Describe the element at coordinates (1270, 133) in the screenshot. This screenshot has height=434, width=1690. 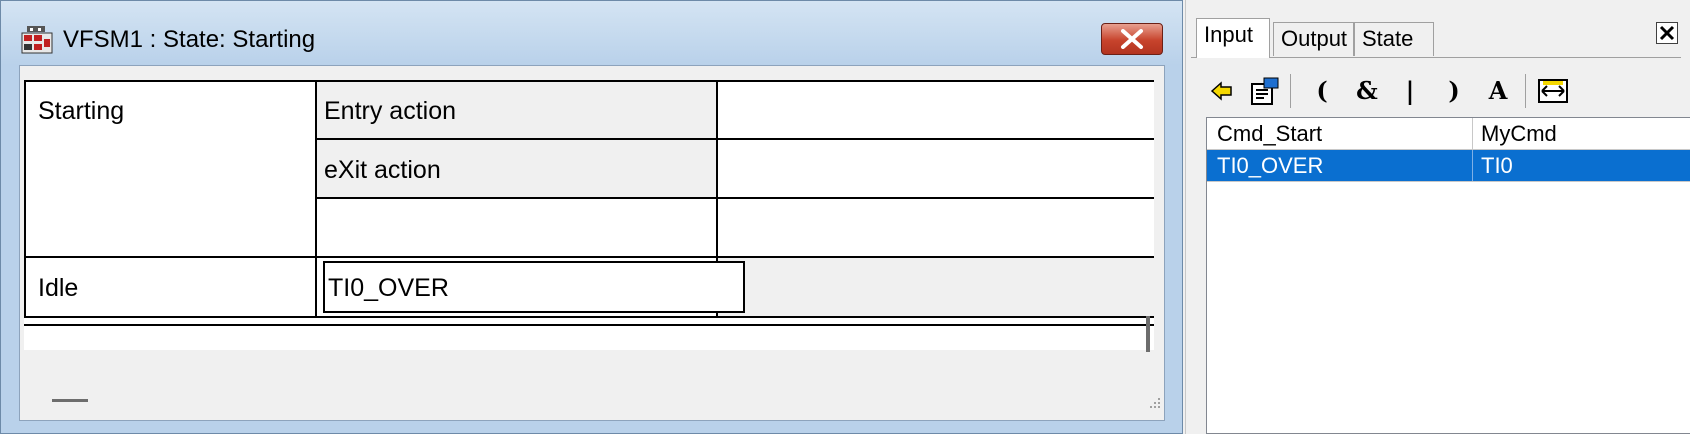
I see `signal-name: Cmd_Start` at that location.